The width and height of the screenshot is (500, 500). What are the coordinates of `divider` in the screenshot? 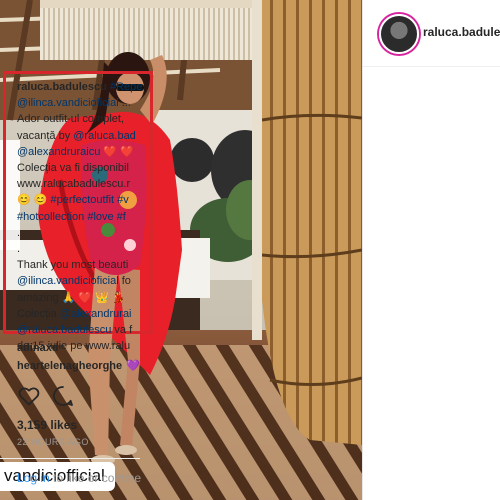 It's located at (70, 458).